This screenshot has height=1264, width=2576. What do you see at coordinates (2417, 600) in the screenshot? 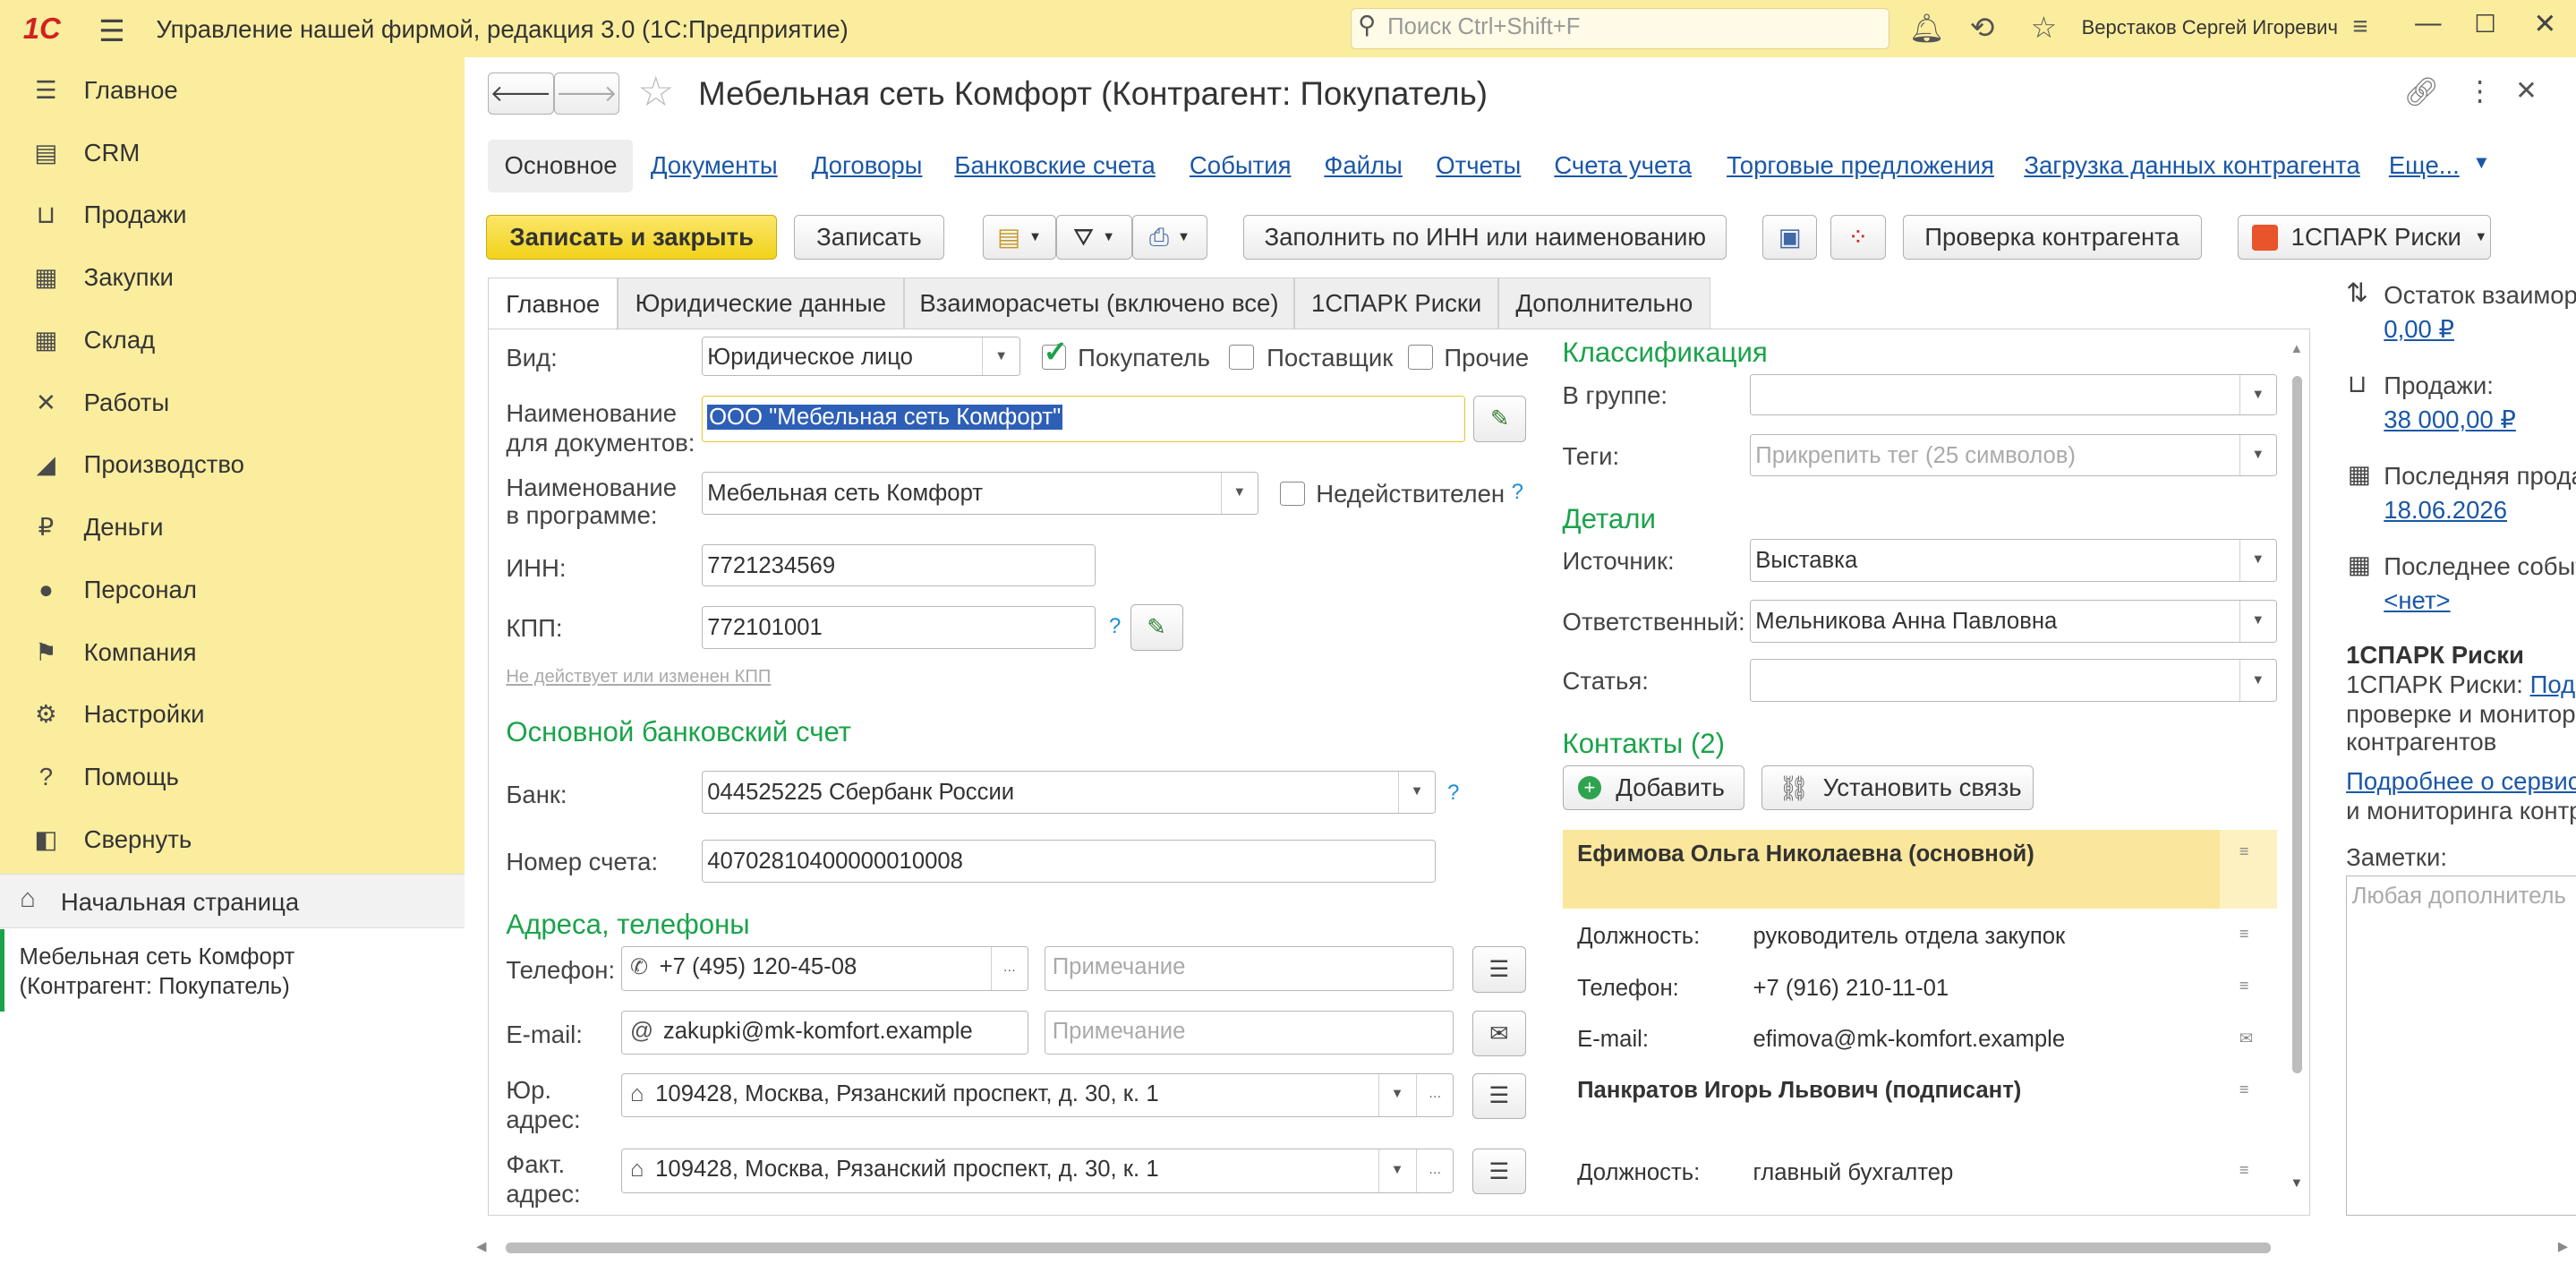
I see `last-event-value: <нет>` at bounding box center [2417, 600].